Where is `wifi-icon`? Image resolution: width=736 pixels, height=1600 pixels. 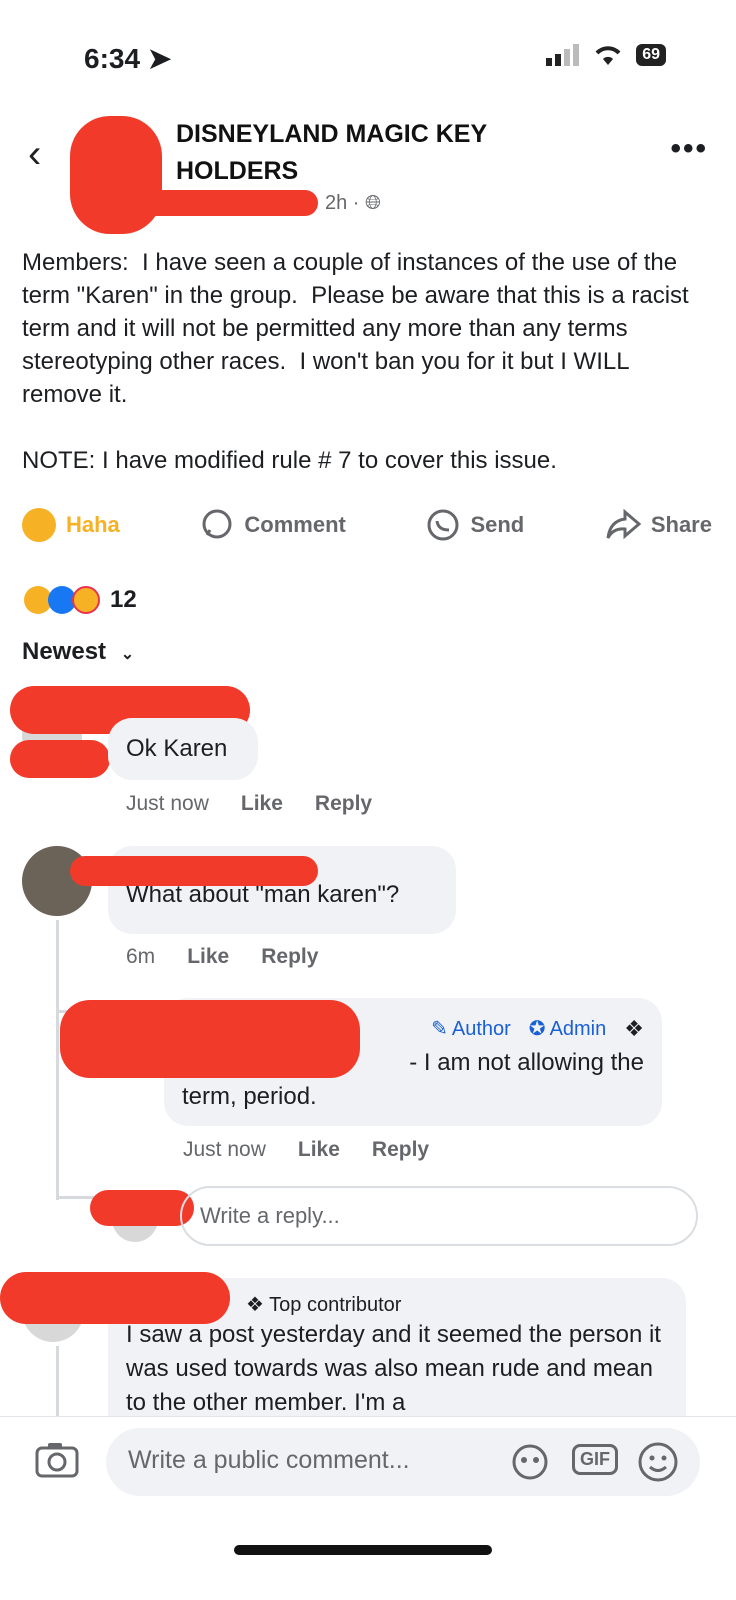 wifi-icon is located at coordinates (608, 55).